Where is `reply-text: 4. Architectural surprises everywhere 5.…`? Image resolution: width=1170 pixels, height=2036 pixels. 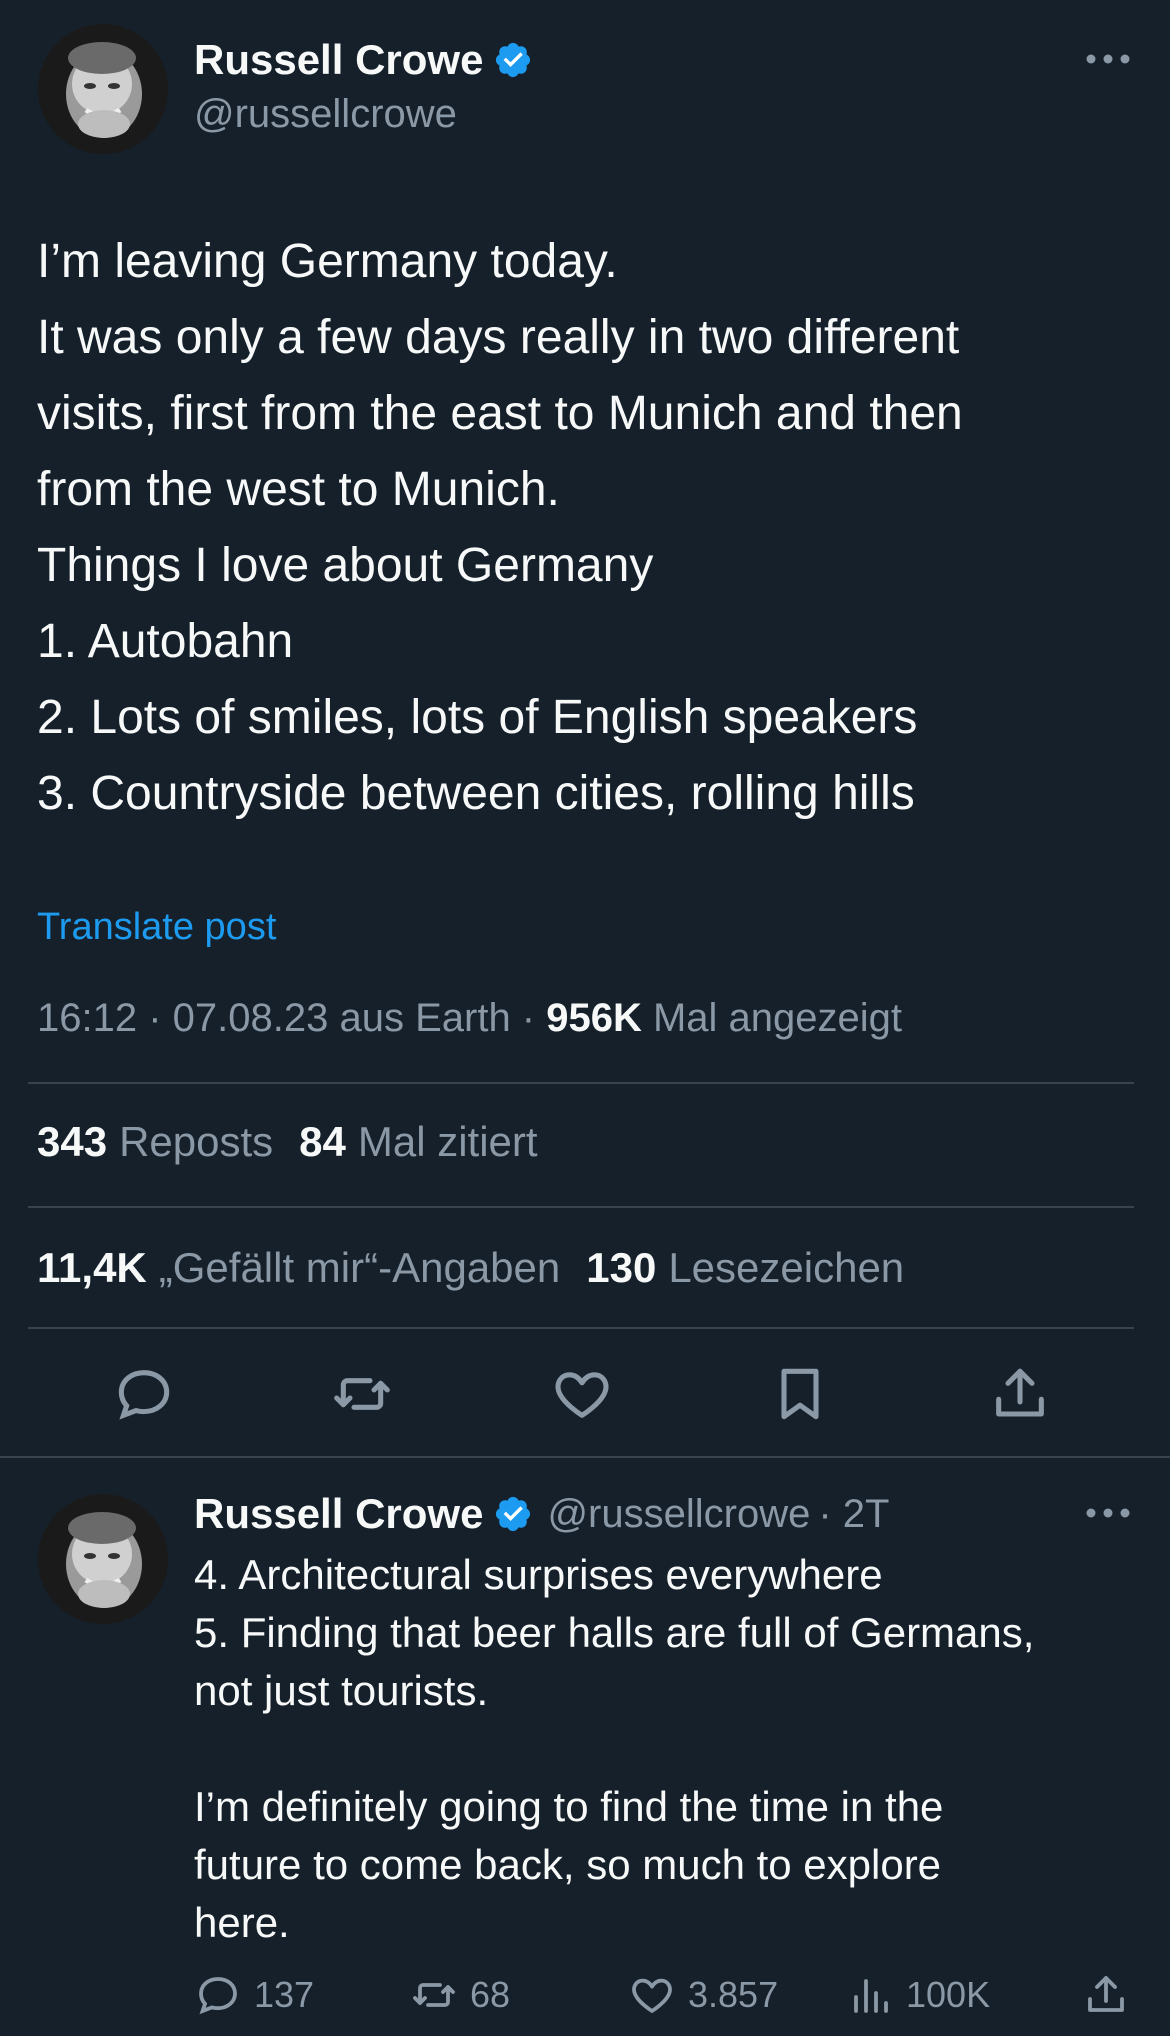 reply-text: 4. Architectural surprises everywhere 5.… is located at coordinates (614, 1749).